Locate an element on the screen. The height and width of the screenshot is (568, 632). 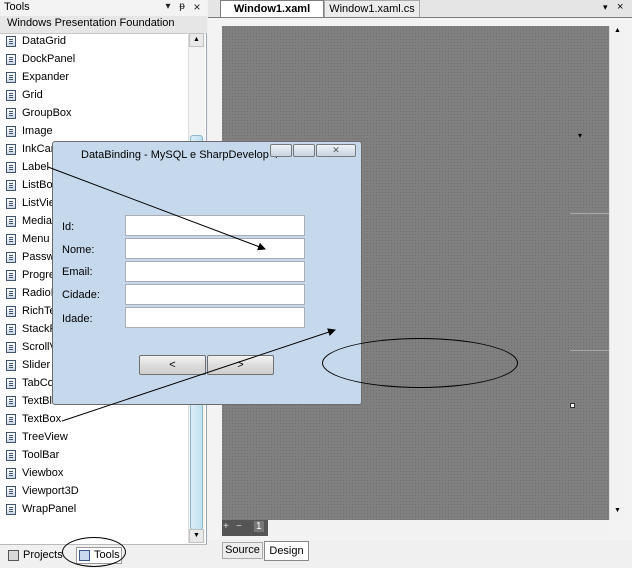
toolbox-item: Expander is located at coordinates (93, 78).